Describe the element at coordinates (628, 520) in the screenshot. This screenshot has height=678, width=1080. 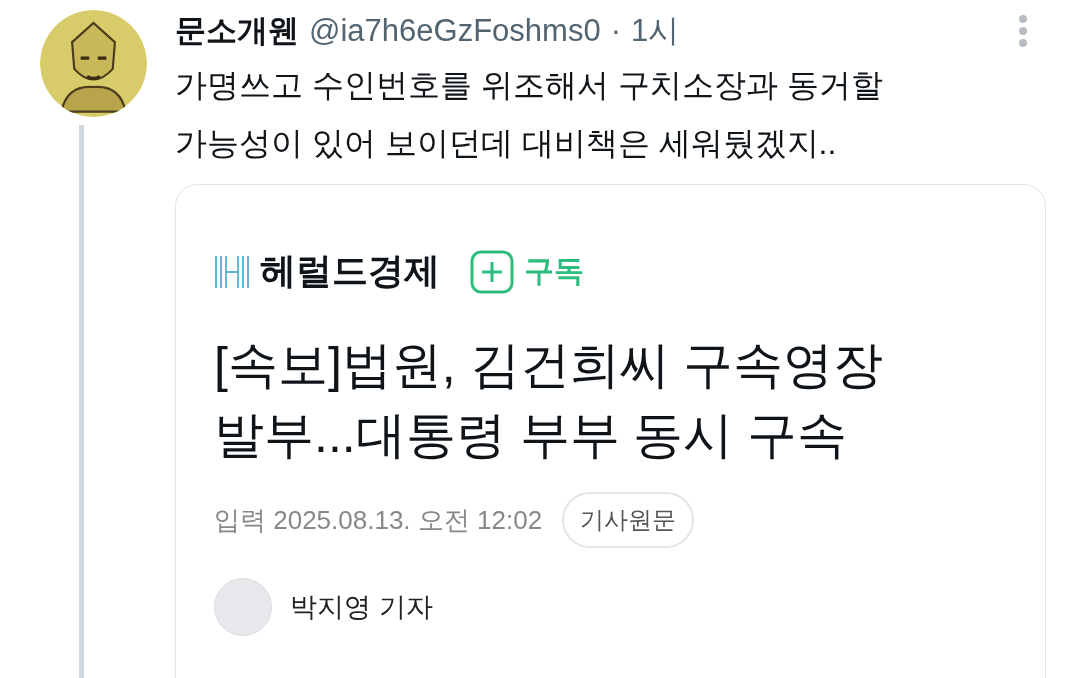
I see `original-article-button: 기사원문` at that location.